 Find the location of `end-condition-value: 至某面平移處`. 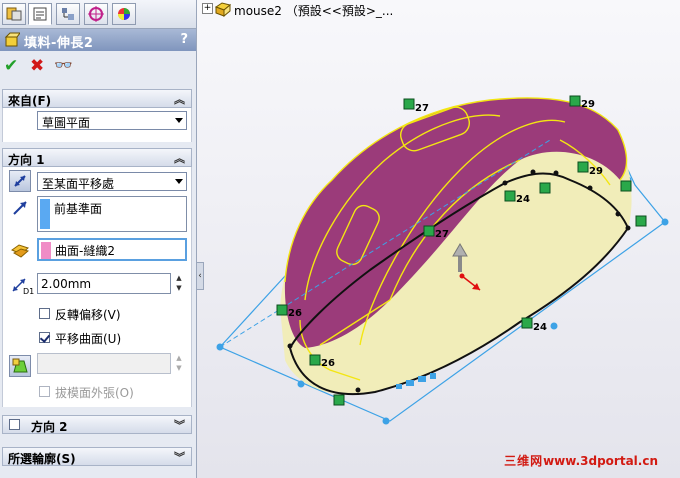

end-condition-value: 至某面平移處 is located at coordinates (78, 184).